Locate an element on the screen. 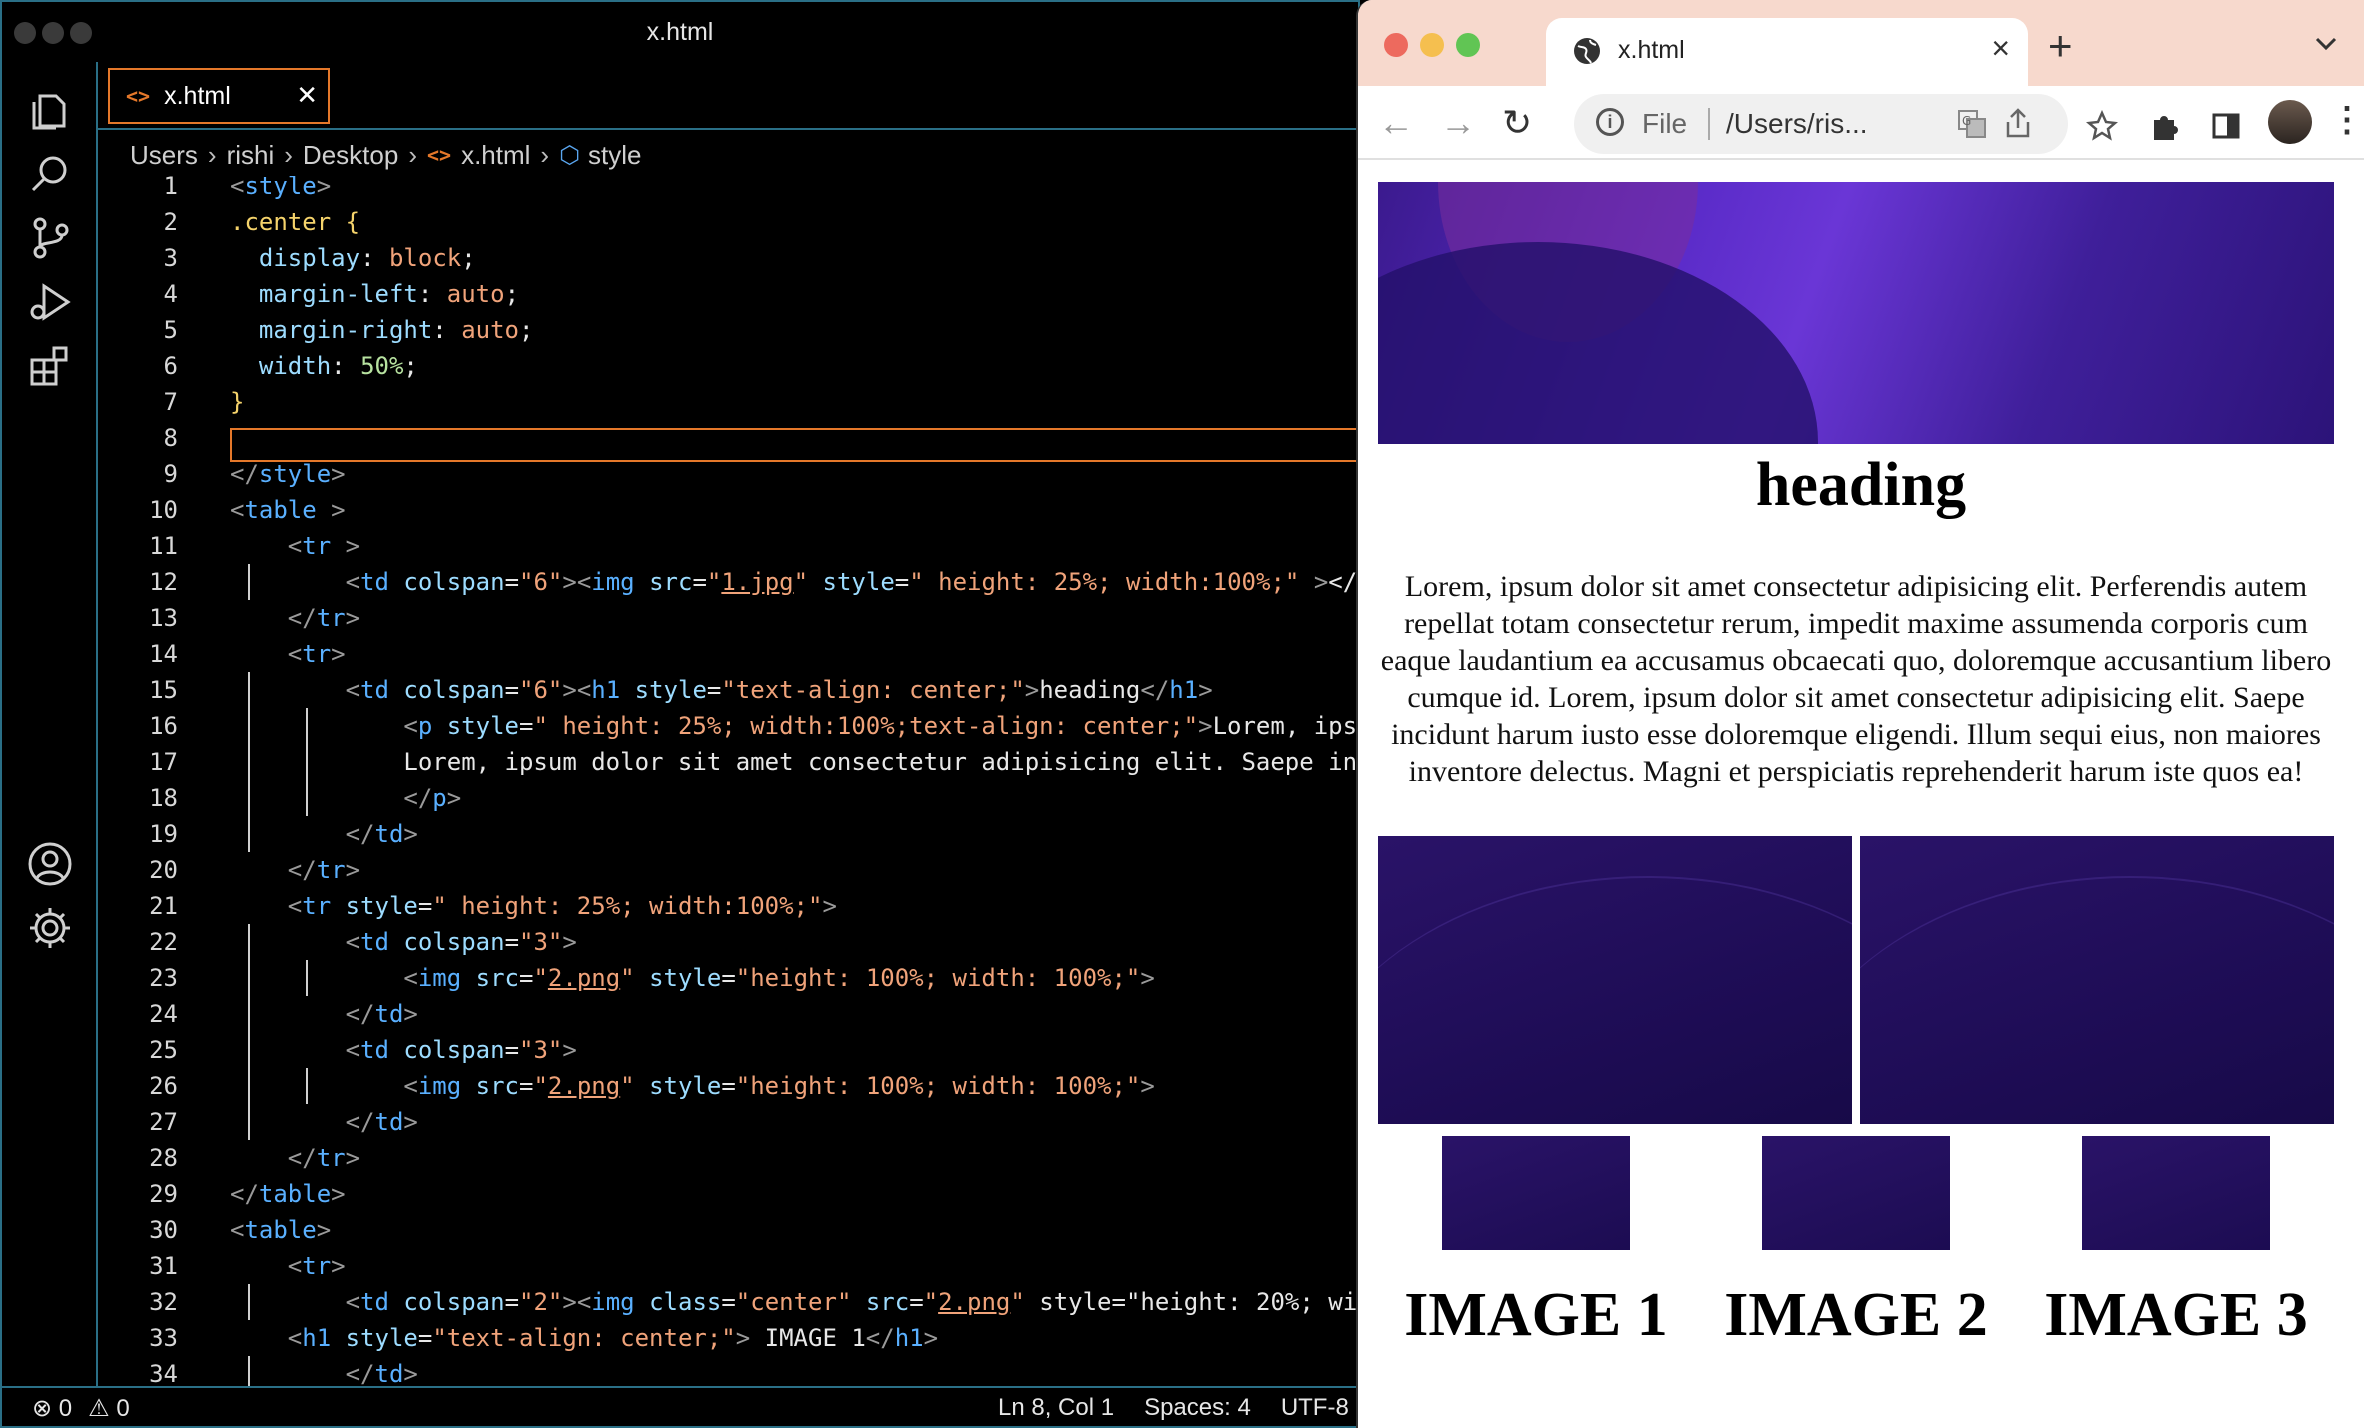 The height and width of the screenshot is (1428, 2364). line-number: 20 is located at coordinates (163, 870).